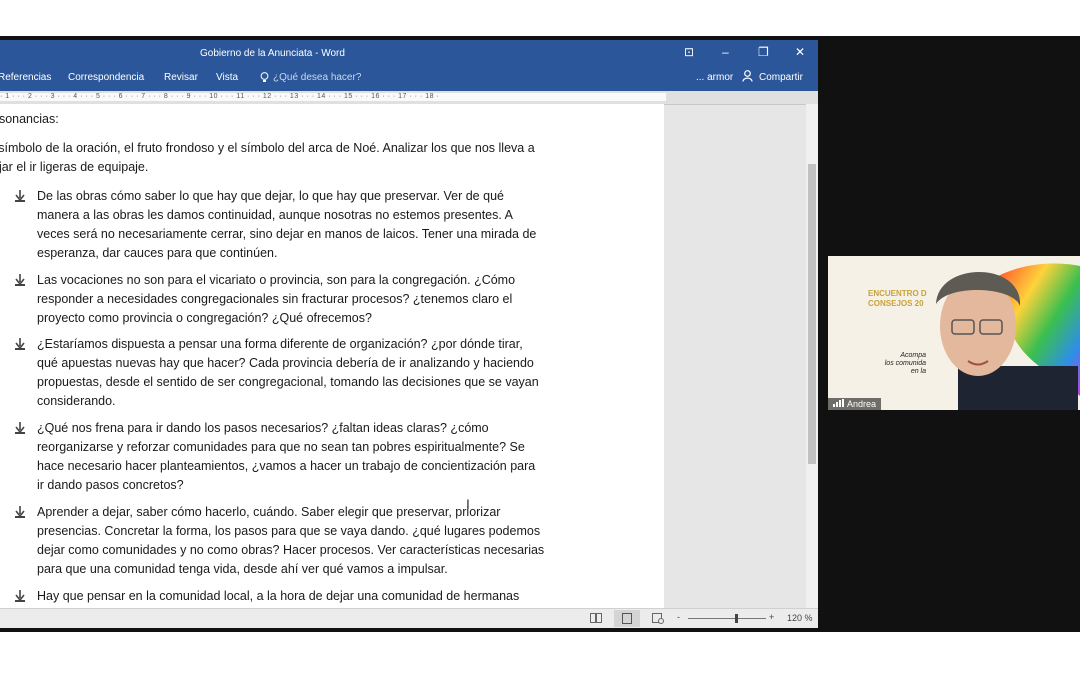  Describe the element at coordinates (905, 363) in the screenshot. I see `background-caption-text: Acompa los comunida en la` at that location.